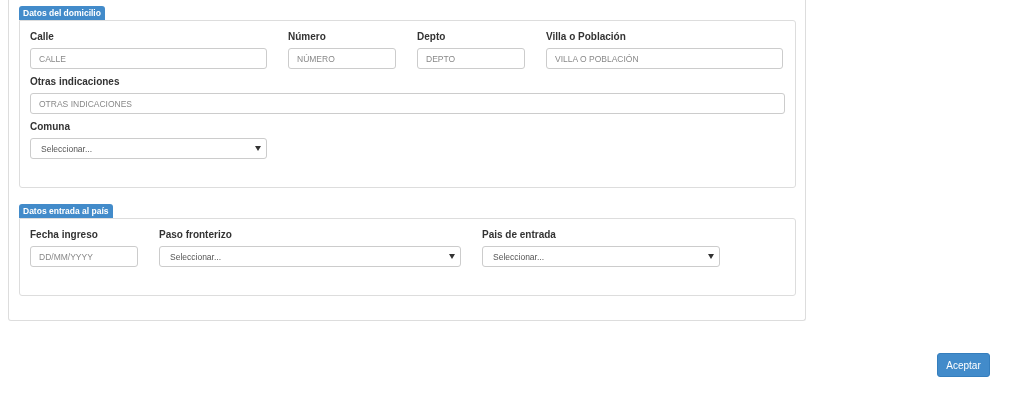 This screenshot has height=400, width=1024. What do you see at coordinates (471, 58) in the screenshot?
I see `input-field: DEPTO` at bounding box center [471, 58].